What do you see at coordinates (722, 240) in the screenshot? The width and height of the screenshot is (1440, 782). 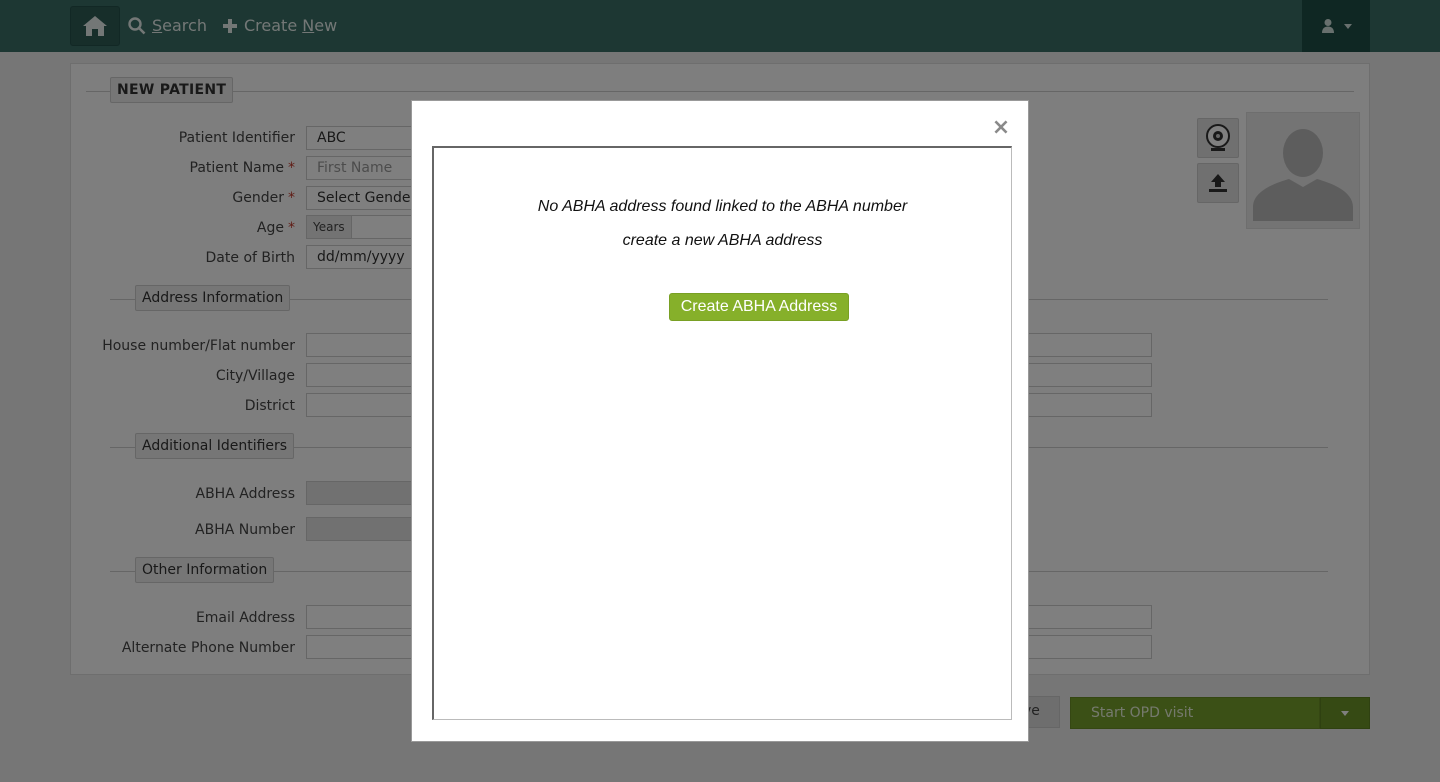 I see `create-abha-prompt: create a new ABHA address` at bounding box center [722, 240].